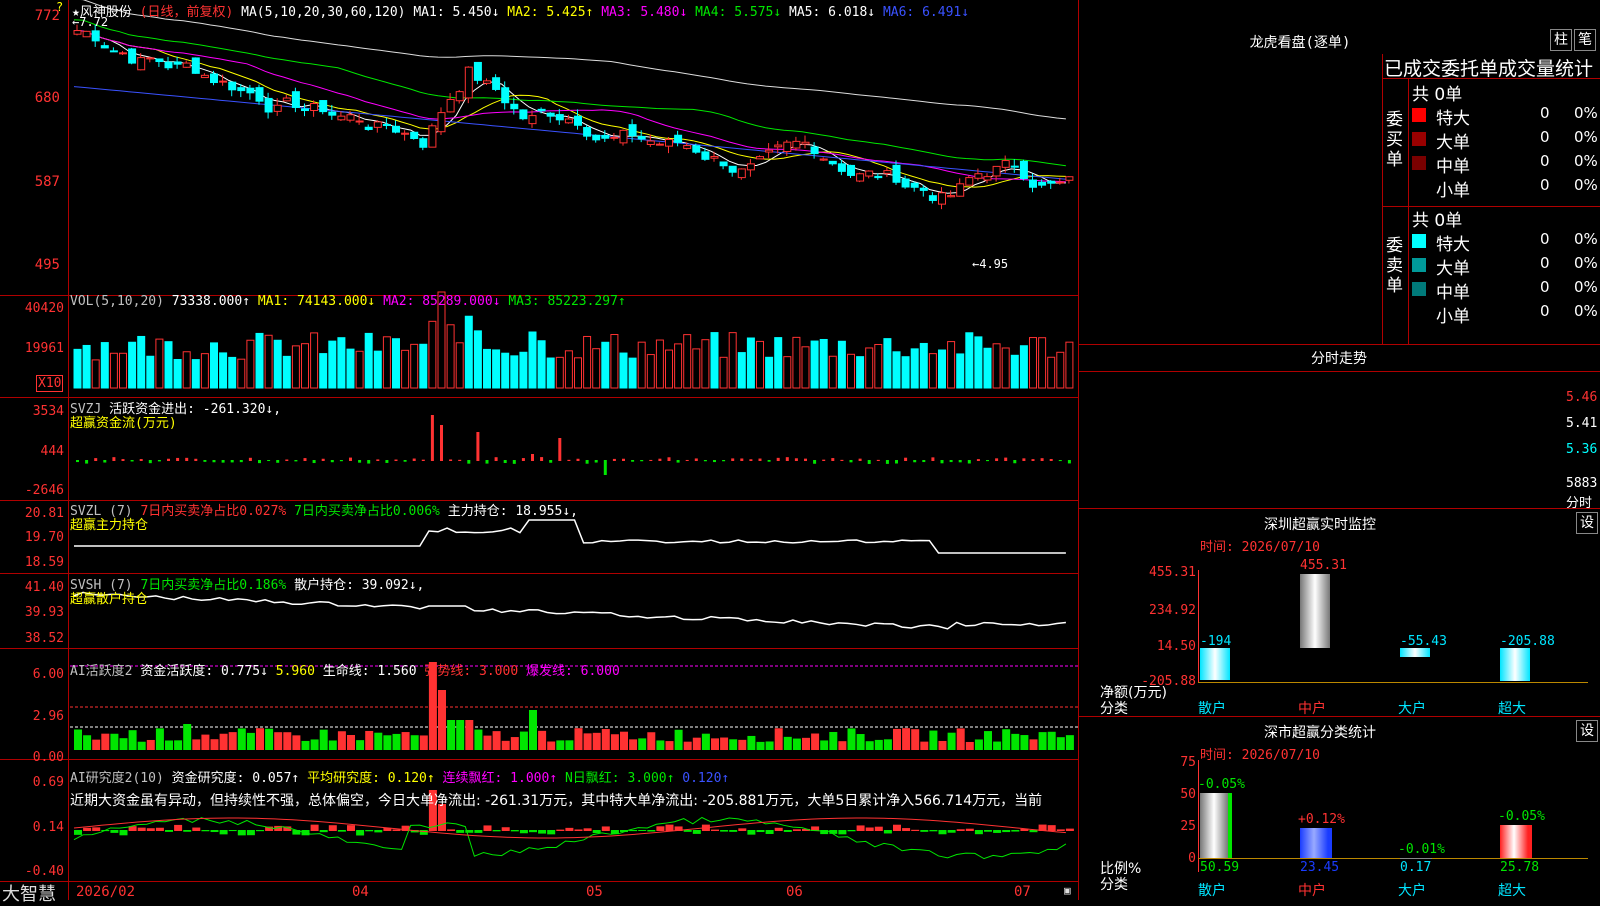 This screenshot has width=1600, height=906. What do you see at coordinates (1320, 867) in the screenshot?
I see `szstat-value-label: 23.45` at bounding box center [1320, 867].